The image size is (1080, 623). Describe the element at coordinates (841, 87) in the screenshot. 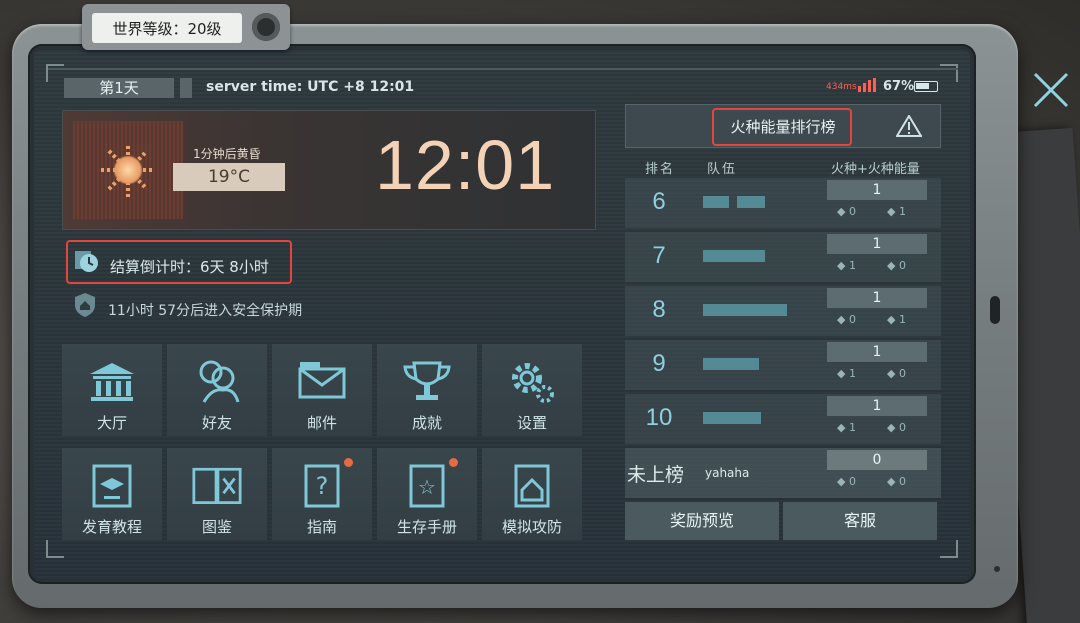

I see `ping-label: 434ms` at that location.